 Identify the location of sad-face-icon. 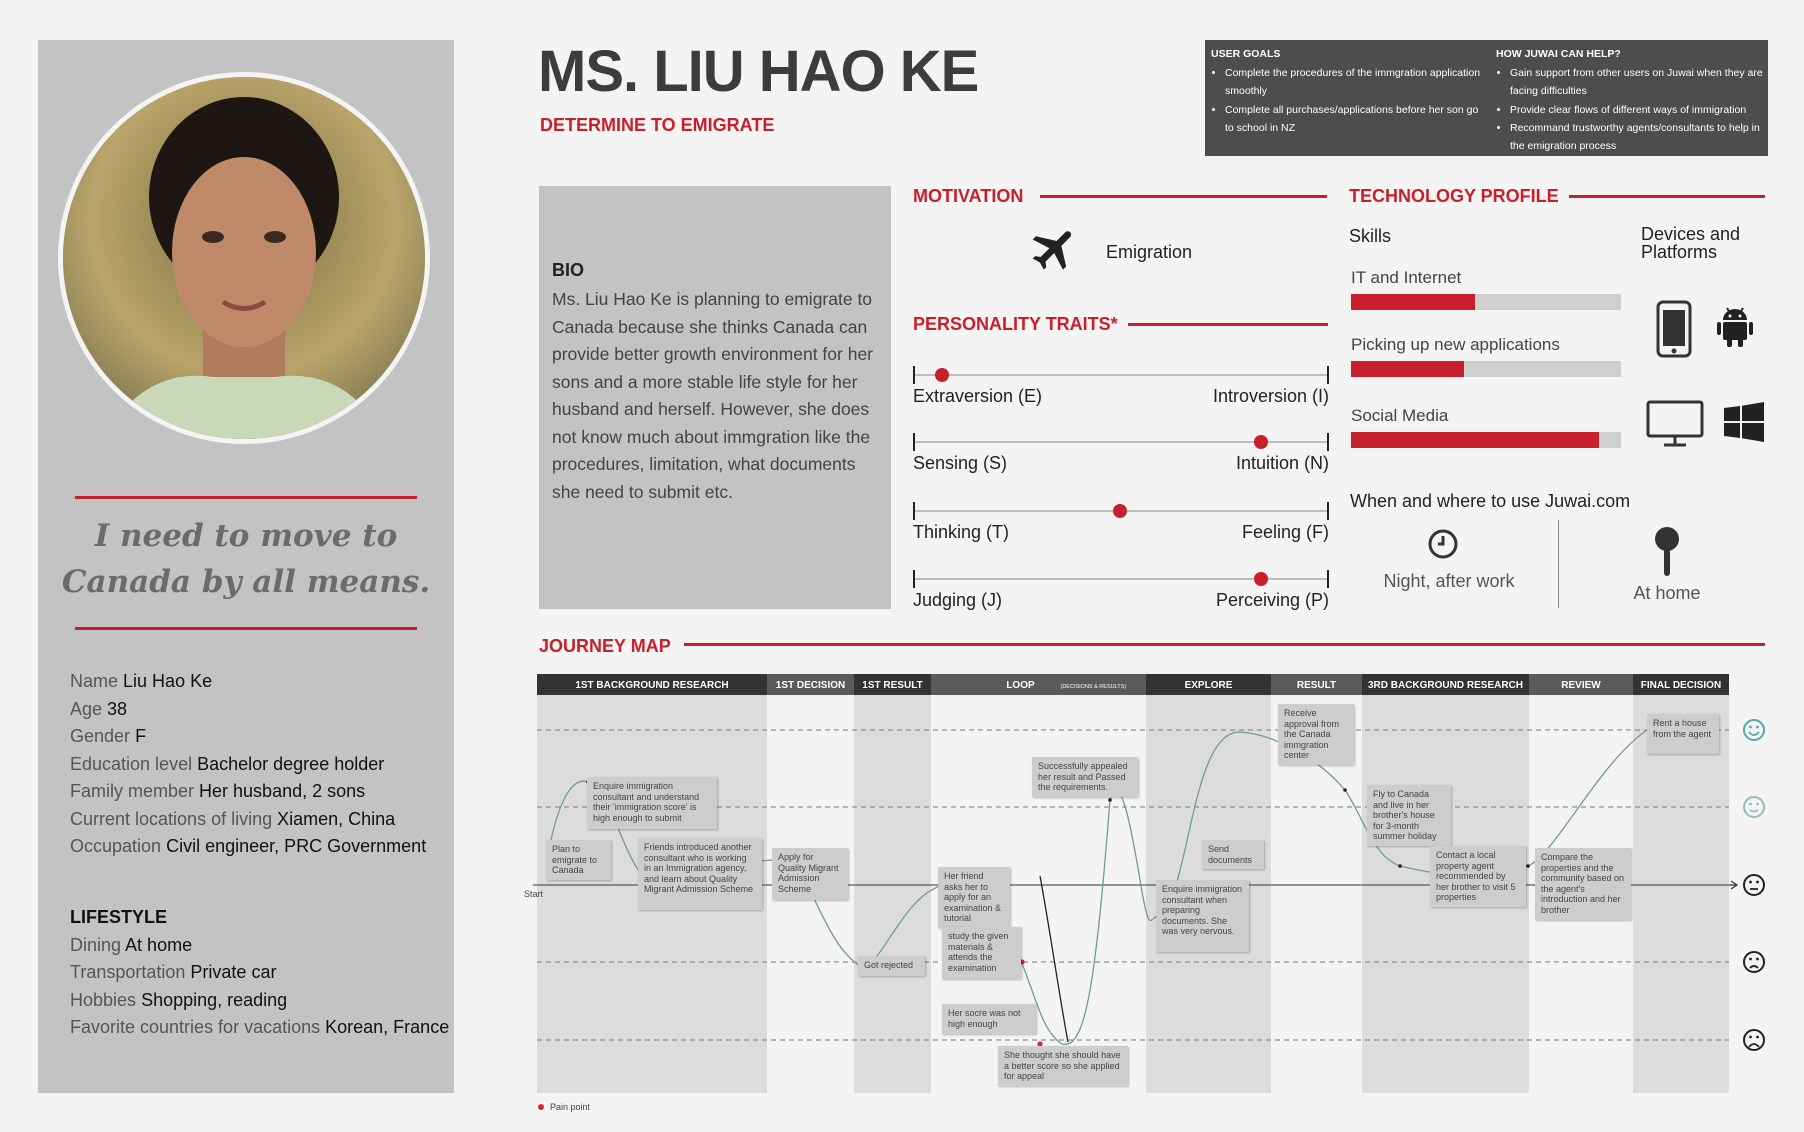
(1754, 962).